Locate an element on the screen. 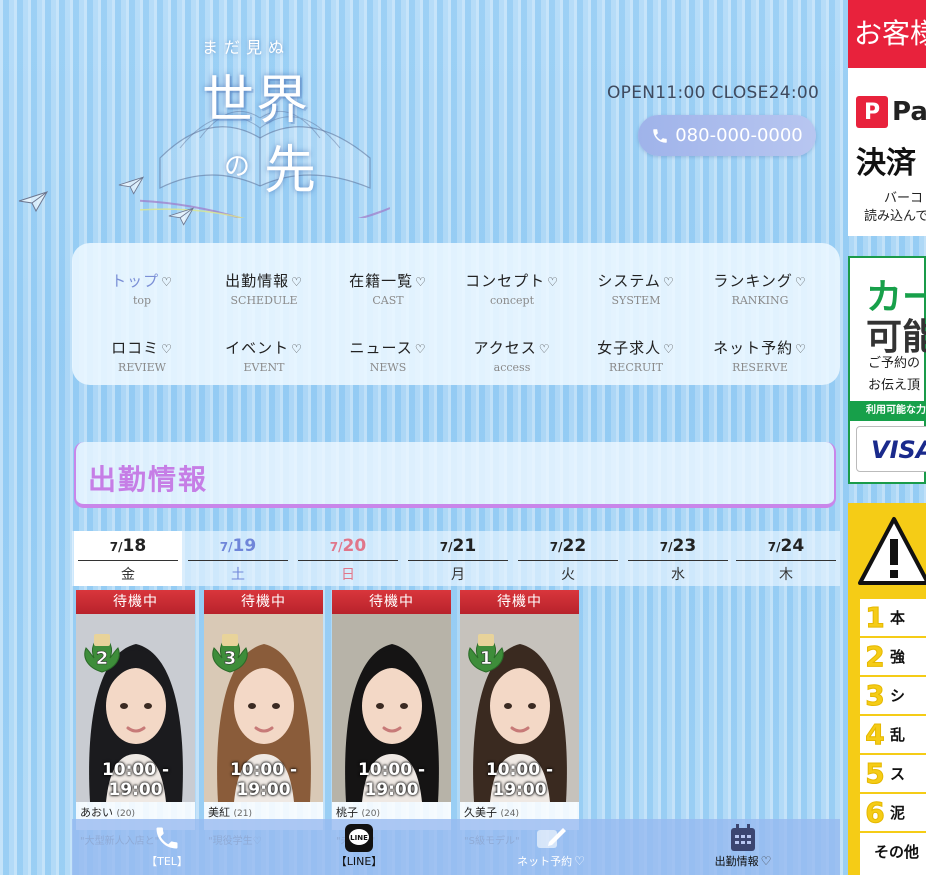 The height and width of the screenshot is (875, 926). bottom-action-bar: 【TEL】 LINE 【LINE】 ネット予約 ♡ 出勤情報 ♡ is located at coordinates (456, 847).